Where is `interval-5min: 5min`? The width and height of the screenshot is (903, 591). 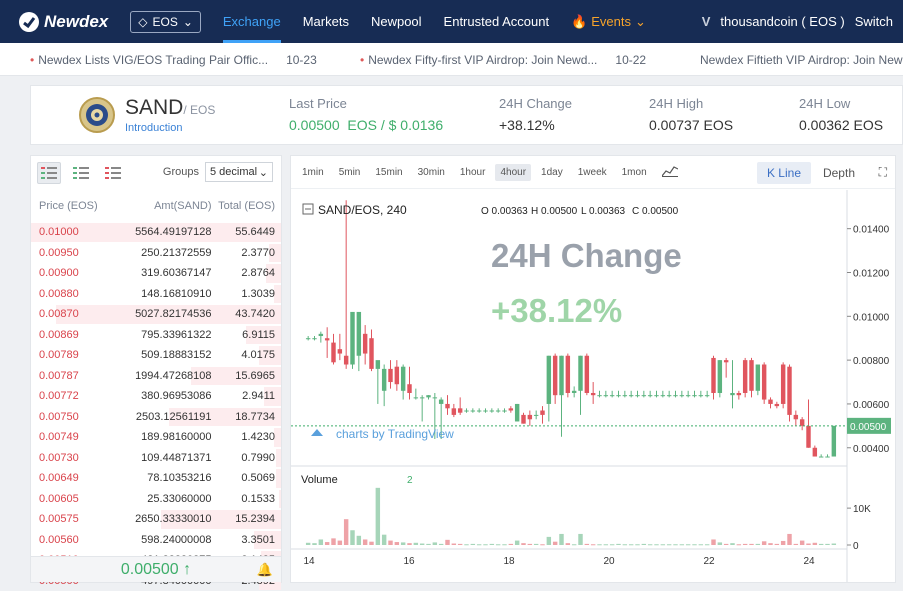 interval-5min: 5min is located at coordinates (350, 172).